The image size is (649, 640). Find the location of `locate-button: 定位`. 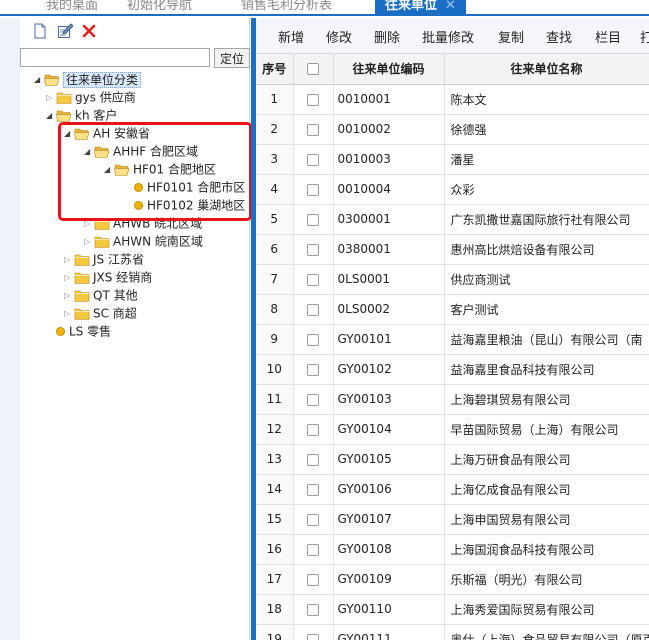

locate-button: 定位 is located at coordinates (232, 58).